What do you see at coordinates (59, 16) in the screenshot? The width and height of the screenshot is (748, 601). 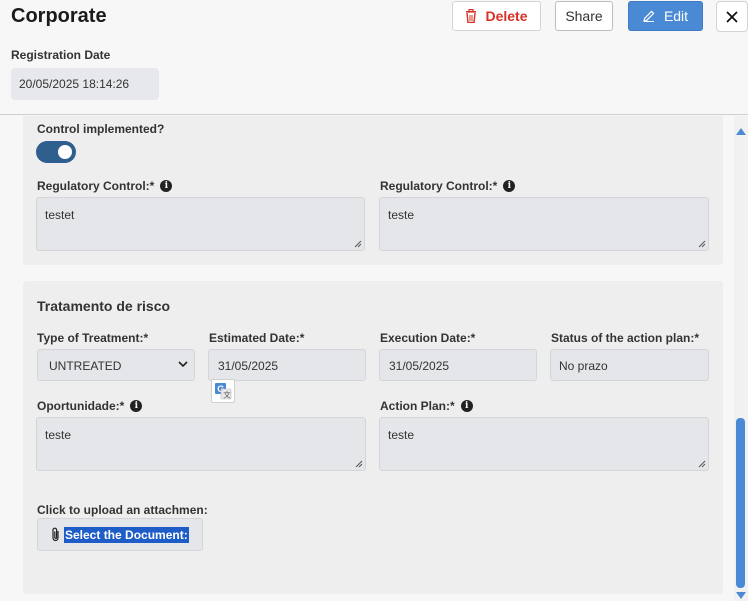 I see `page-title: Corporate` at bounding box center [59, 16].